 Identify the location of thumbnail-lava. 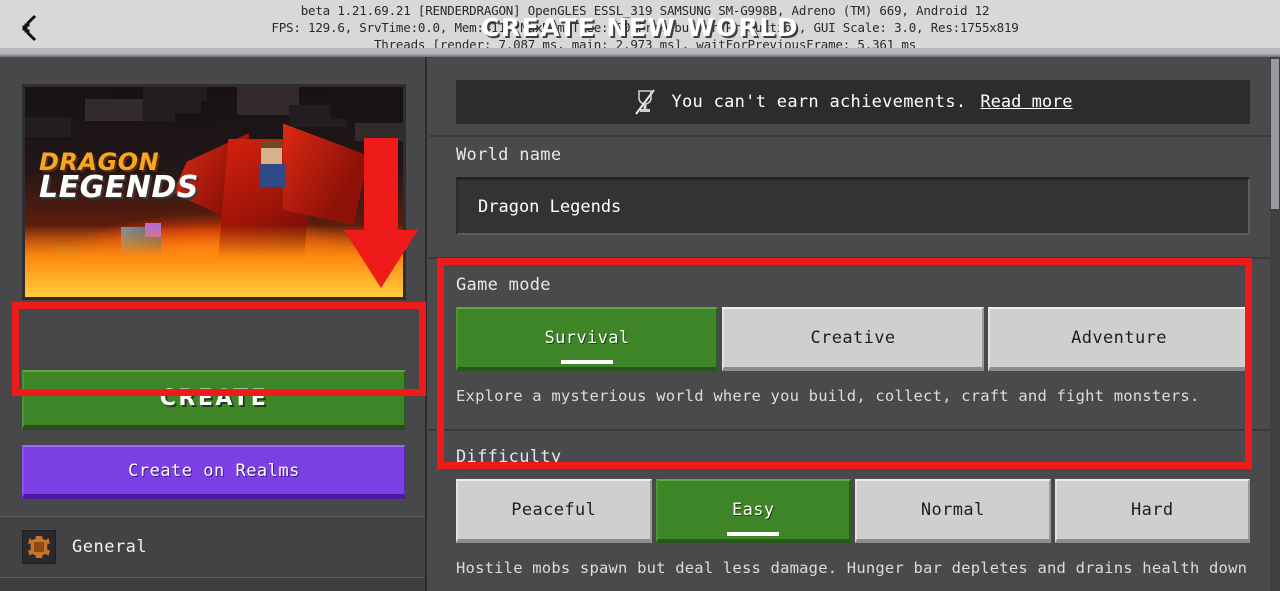
(214, 261).